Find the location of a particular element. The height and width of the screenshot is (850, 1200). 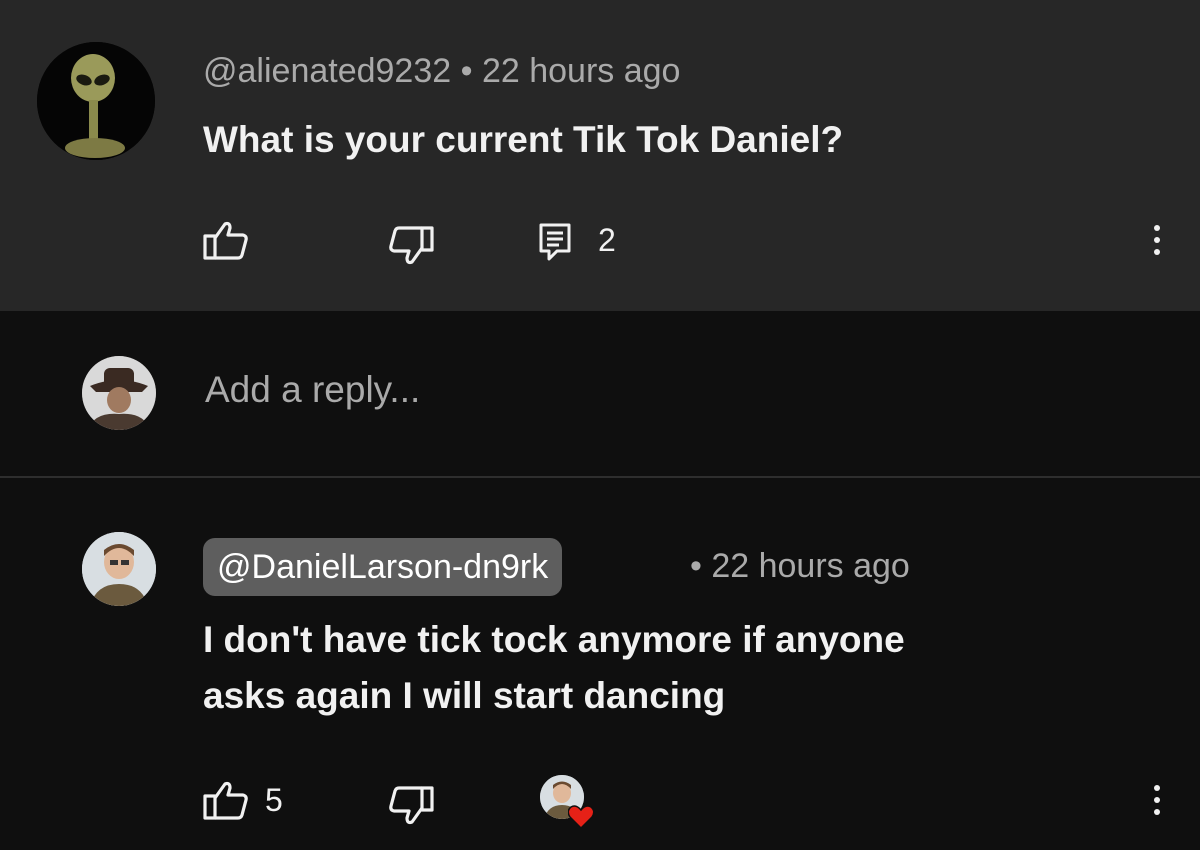

like-count: 5 is located at coordinates (274, 800).